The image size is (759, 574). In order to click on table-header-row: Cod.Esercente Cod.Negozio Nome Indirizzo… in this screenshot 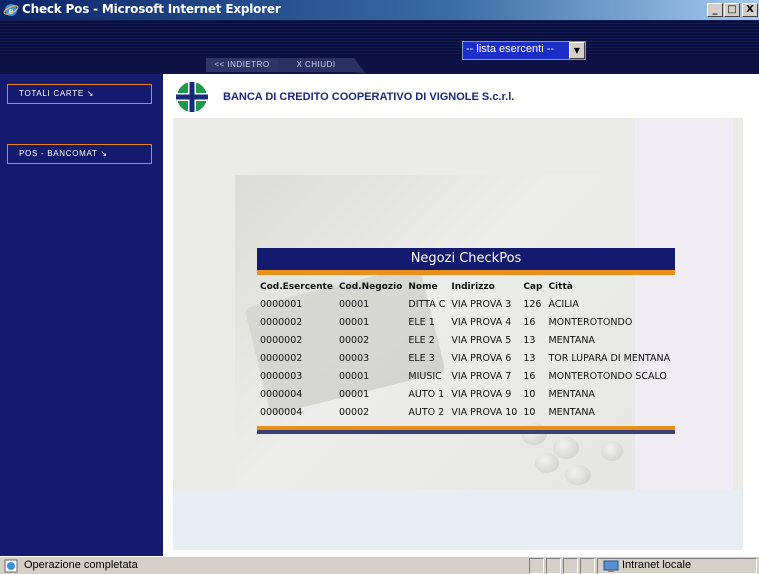, I will do `click(465, 286)`.